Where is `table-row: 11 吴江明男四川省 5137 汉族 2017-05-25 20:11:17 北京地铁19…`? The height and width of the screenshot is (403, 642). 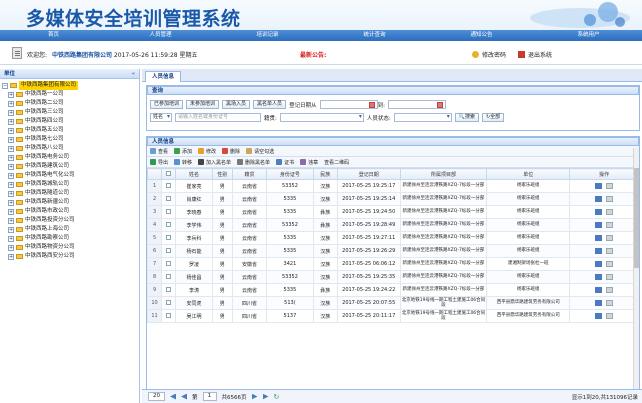 table-row: 11 吴江明男四川省 5137 汉族 2017-05-25 20:11:17 北京地铁19… is located at coordinates (392, 316).